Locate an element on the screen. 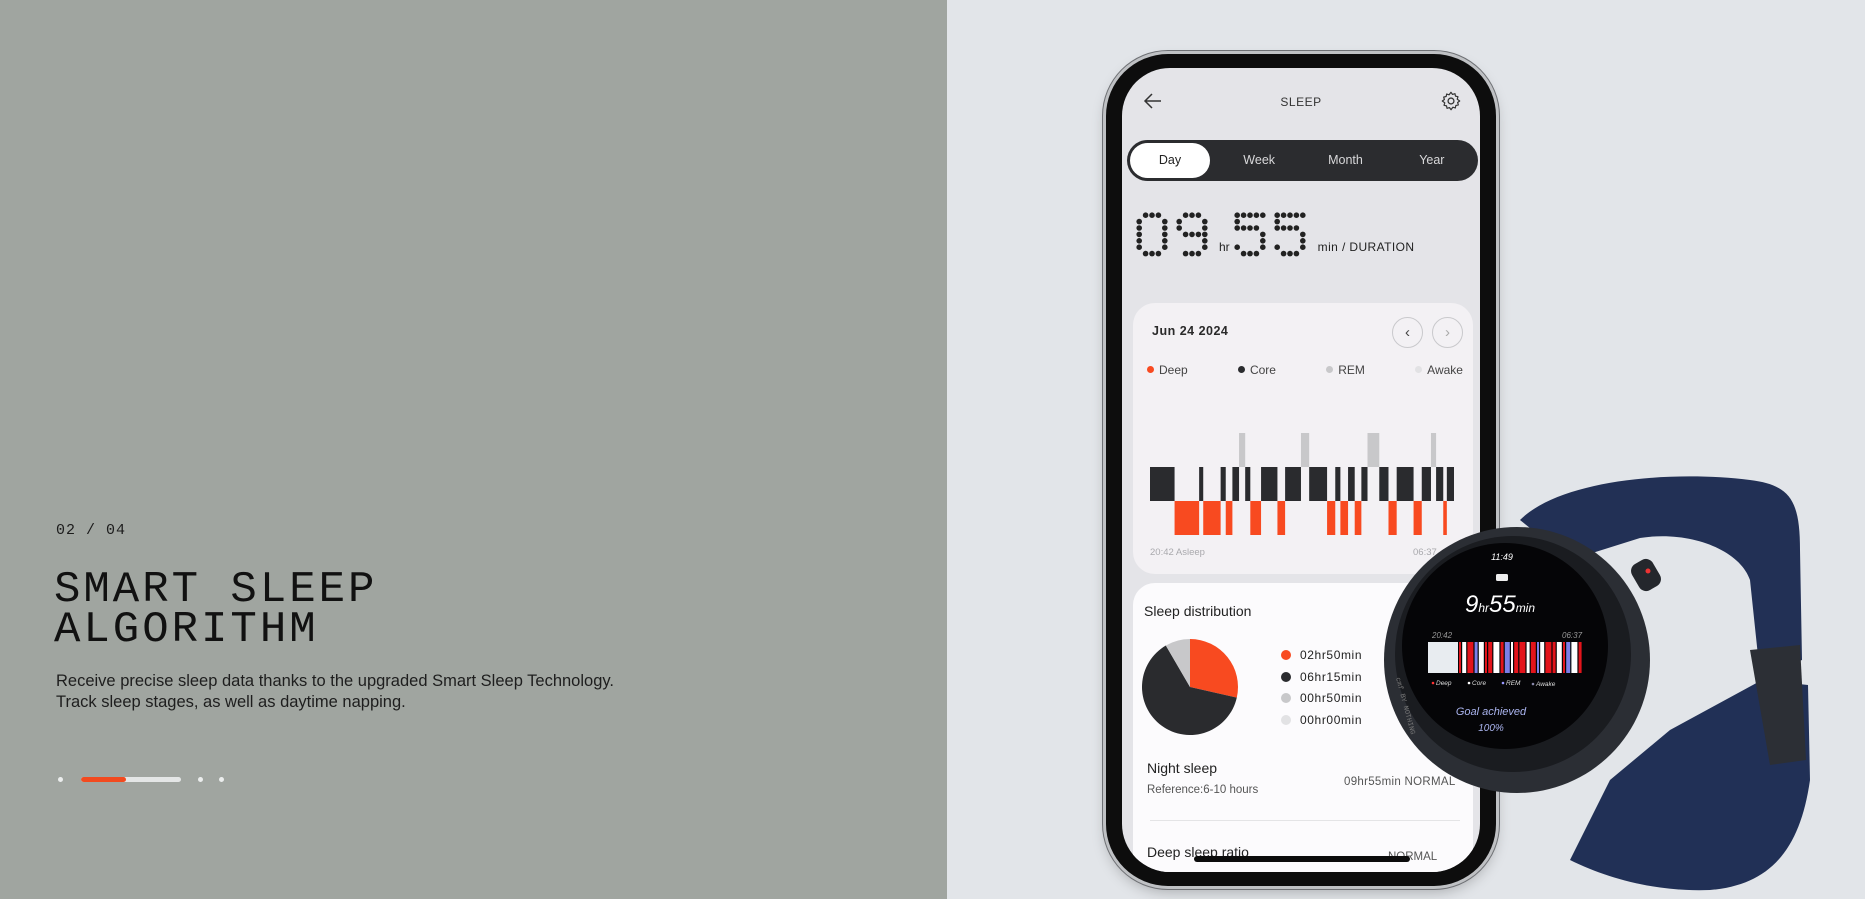  tab-month: Month is located at coordinates (1345, 160).